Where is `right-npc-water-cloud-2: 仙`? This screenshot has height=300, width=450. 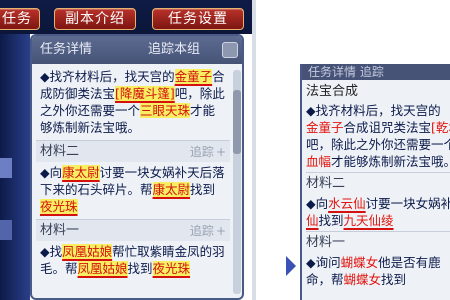
right-npc-water-cloud-2: 仙 is located at coordinates (312, 220).